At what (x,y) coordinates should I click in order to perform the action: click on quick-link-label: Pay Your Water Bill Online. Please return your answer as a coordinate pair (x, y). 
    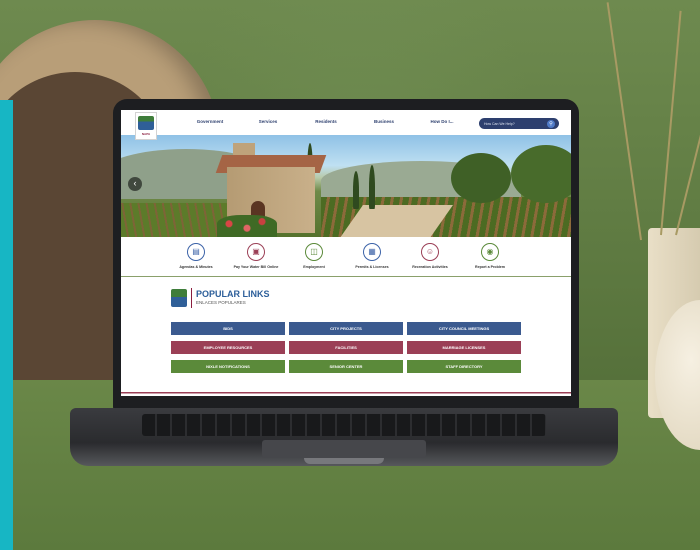
    Looking at the image, I should click on (256, 267).